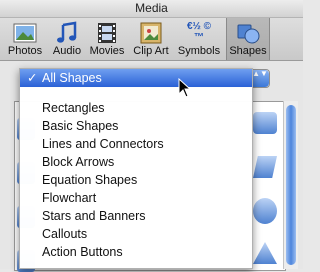 The height and width of the screenshot is (272, 320). Describe the element at coordinates (136, 198) in the screenshot. I see `menu-item-flowchart: Flowchart` at that location.